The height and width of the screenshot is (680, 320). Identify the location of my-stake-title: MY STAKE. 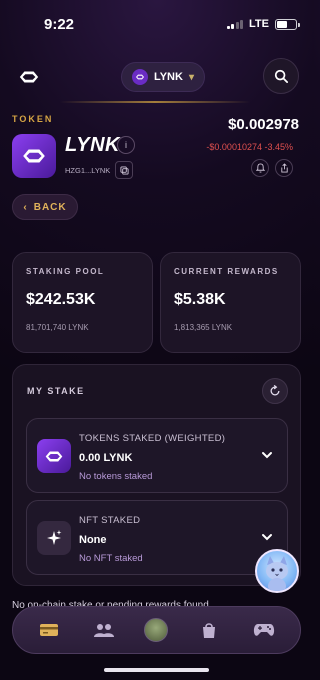
(56, 391).